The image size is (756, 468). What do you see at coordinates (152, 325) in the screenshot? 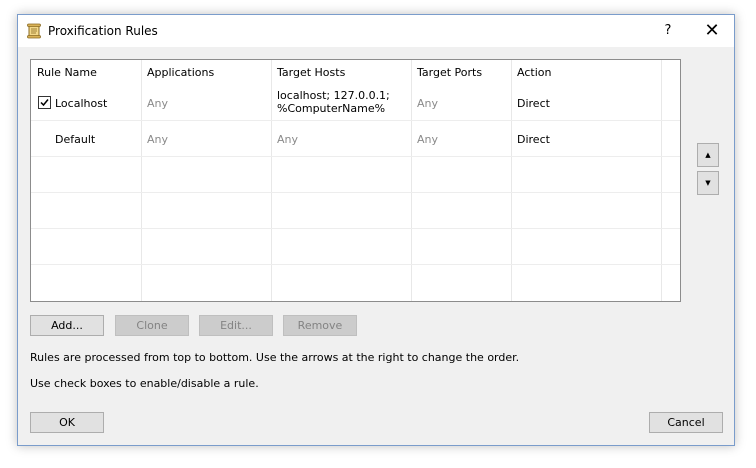
I see `clone-rule-button: Clone` at bounding box center [152, 325].